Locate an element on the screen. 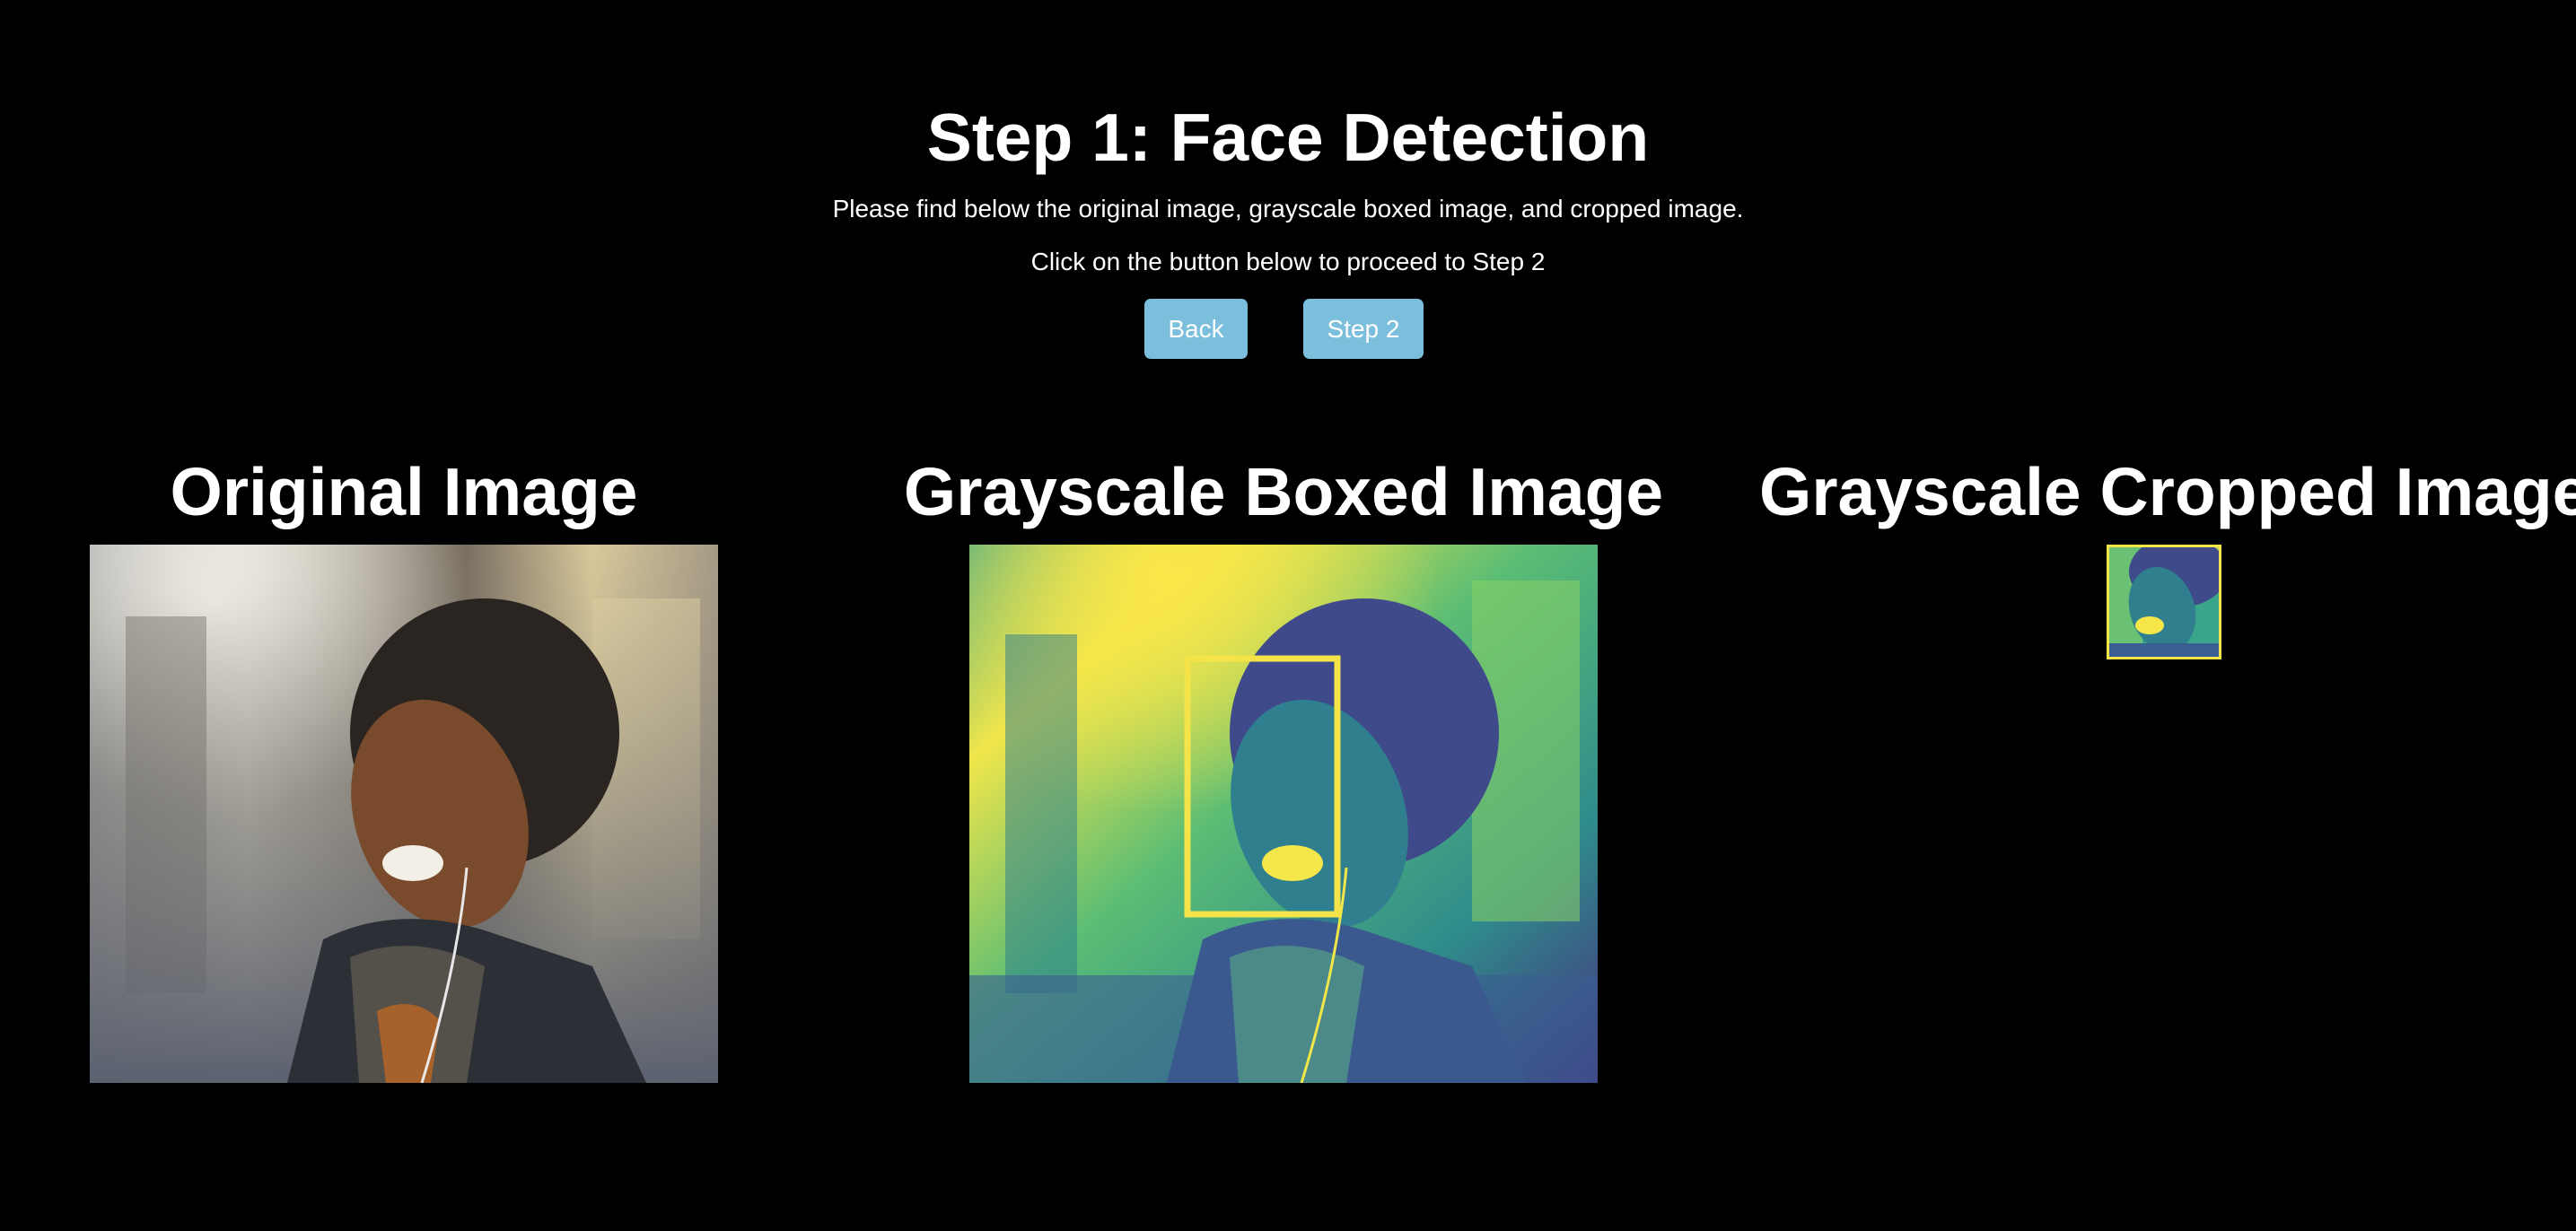 This screenshot has width=2576, height=1231. original-image-title: Original Image is located at coordinates (404, 491).